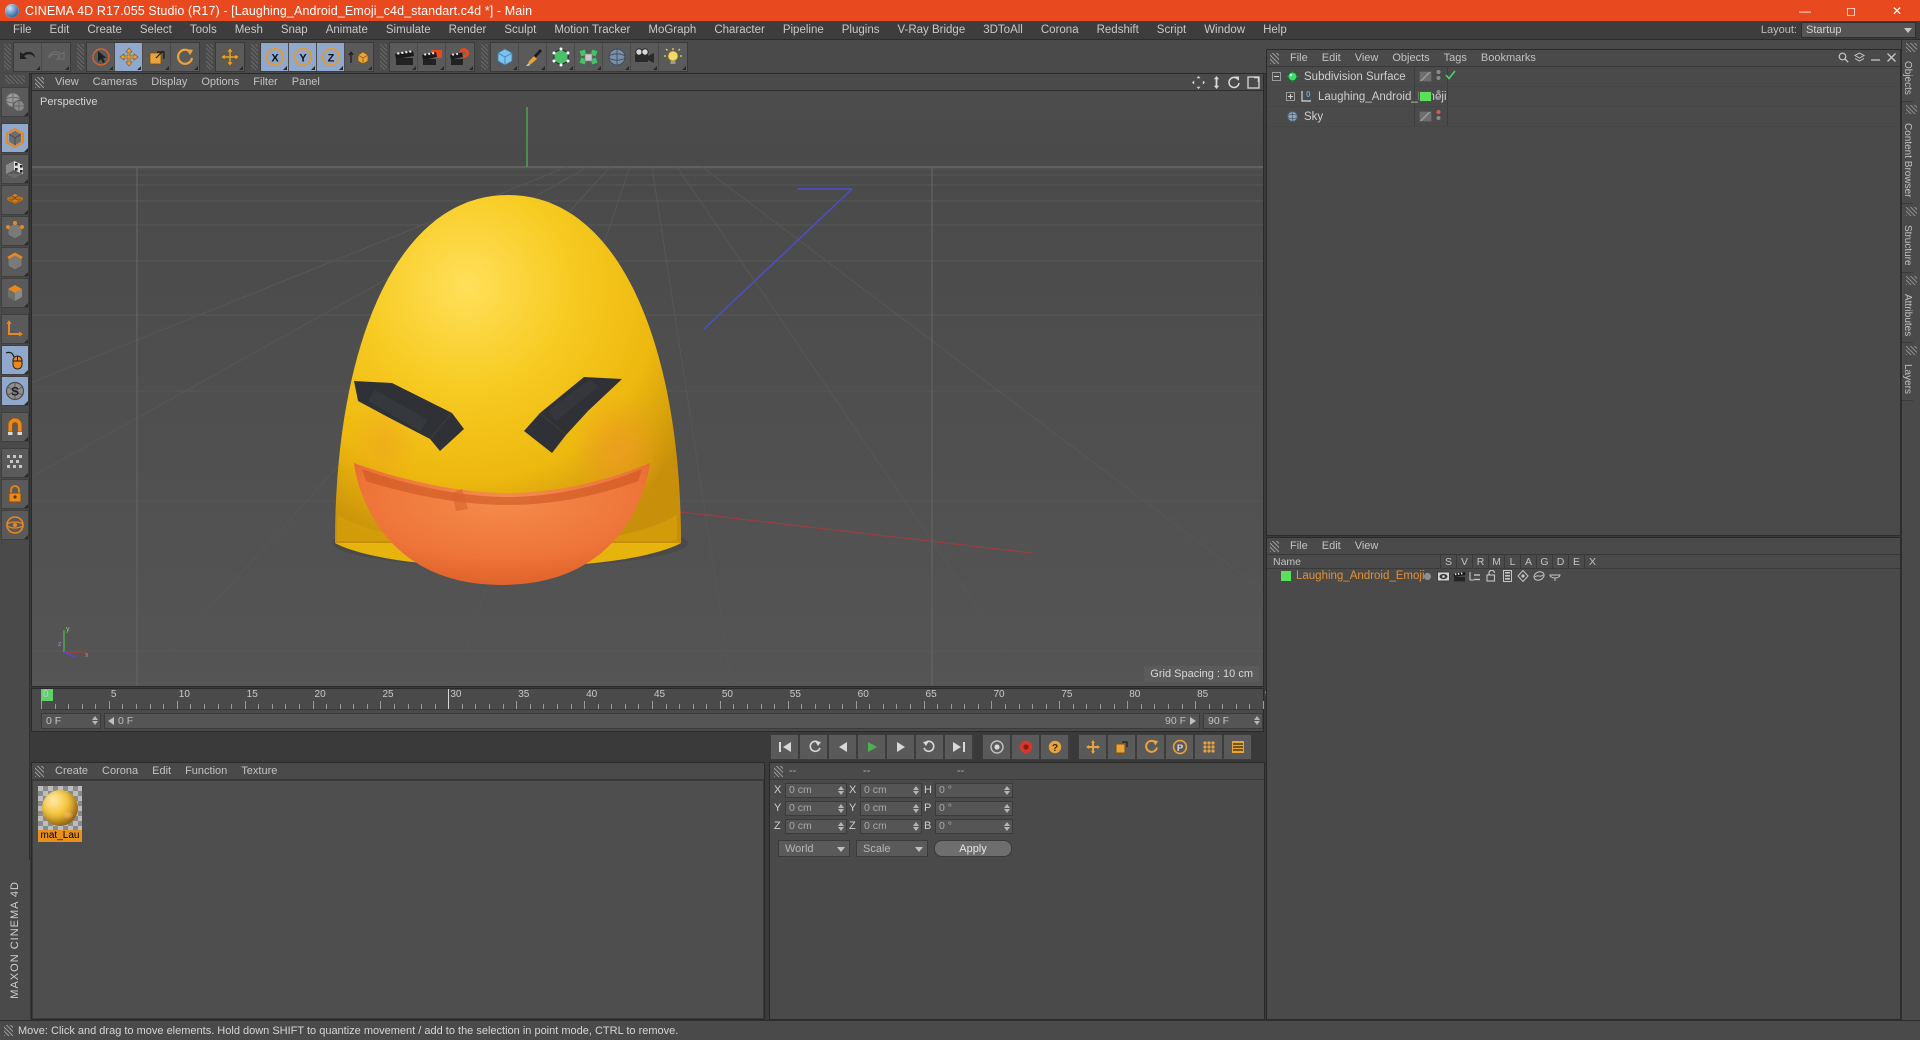 Image resolution: width=1920 pixels, height=1040 pixels. I want to click on magnet-tool-button, so click(14, 427).